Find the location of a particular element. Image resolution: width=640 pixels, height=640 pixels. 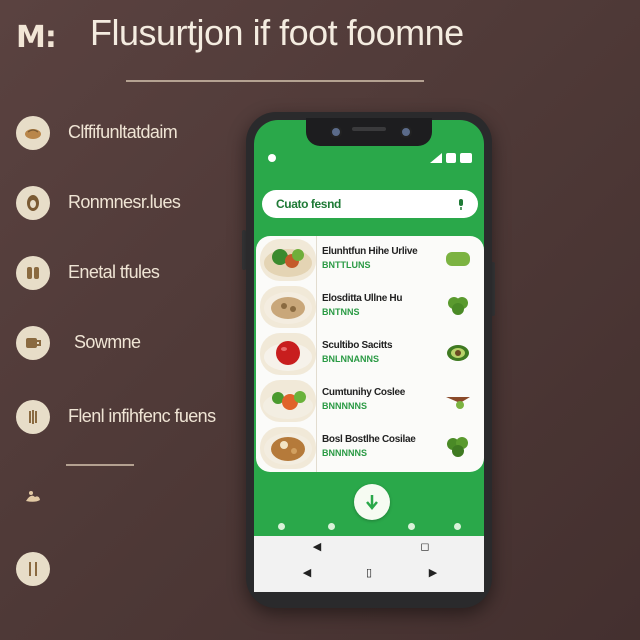

list-item: Elunhtfun Hihe Urlive BNTTLUNS is located at coordinates (370, 259).